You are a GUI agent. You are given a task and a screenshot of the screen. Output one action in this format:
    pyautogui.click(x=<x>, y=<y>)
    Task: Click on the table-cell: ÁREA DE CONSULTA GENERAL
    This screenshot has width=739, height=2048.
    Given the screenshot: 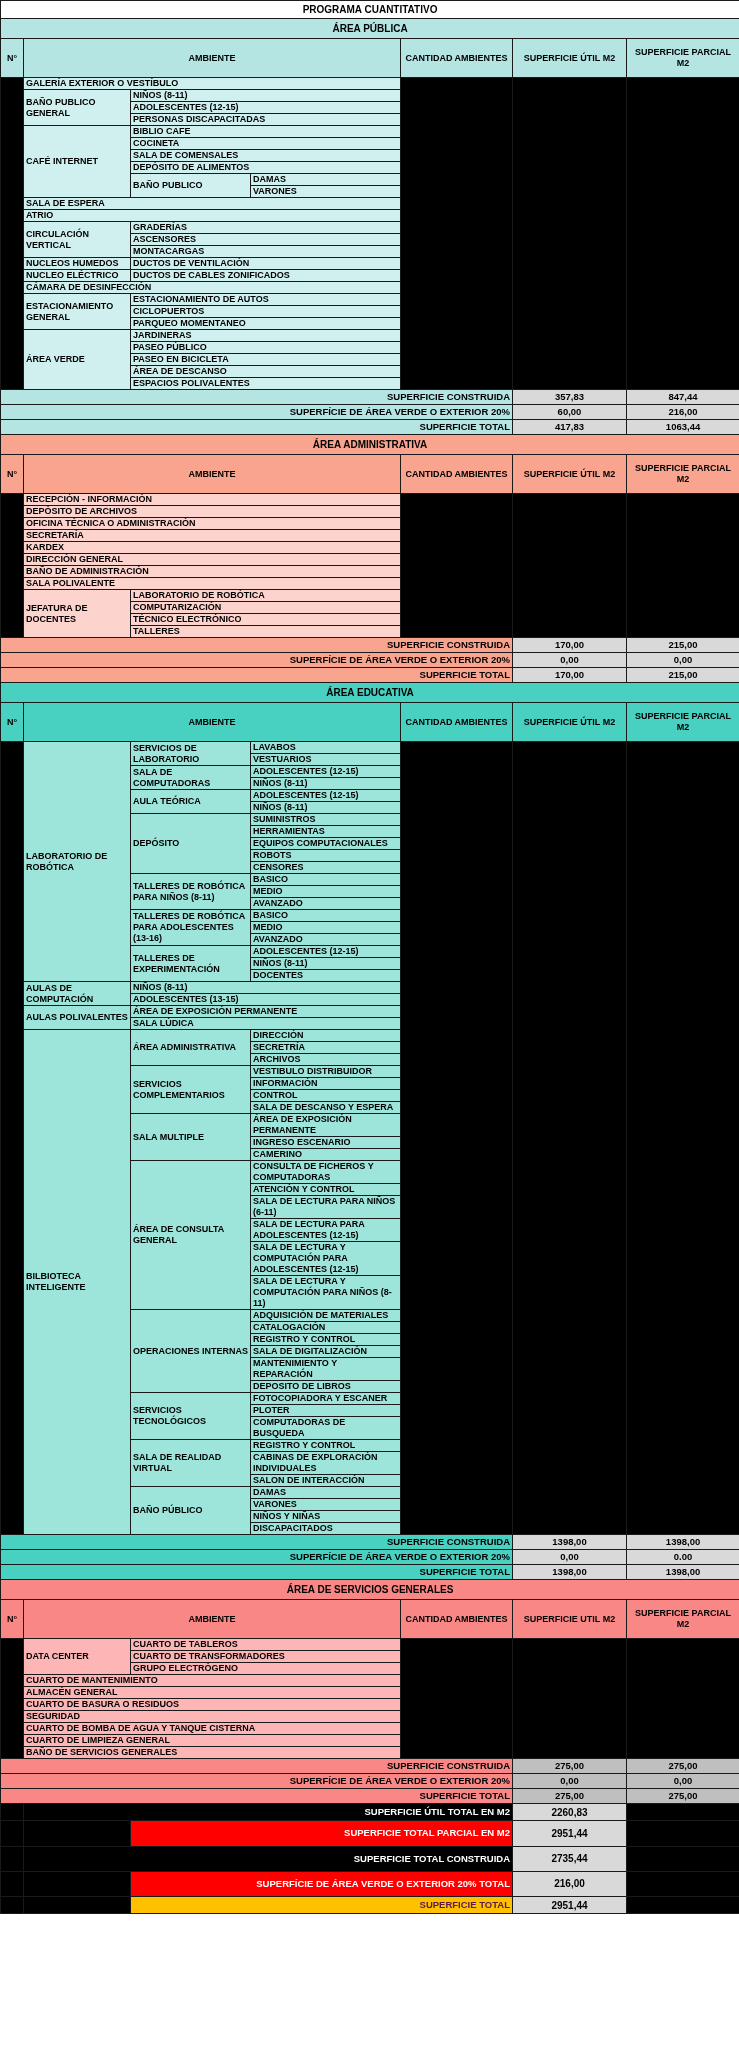 What is the action you would take?
    pyautogui.click(x=190, y=1235)
    